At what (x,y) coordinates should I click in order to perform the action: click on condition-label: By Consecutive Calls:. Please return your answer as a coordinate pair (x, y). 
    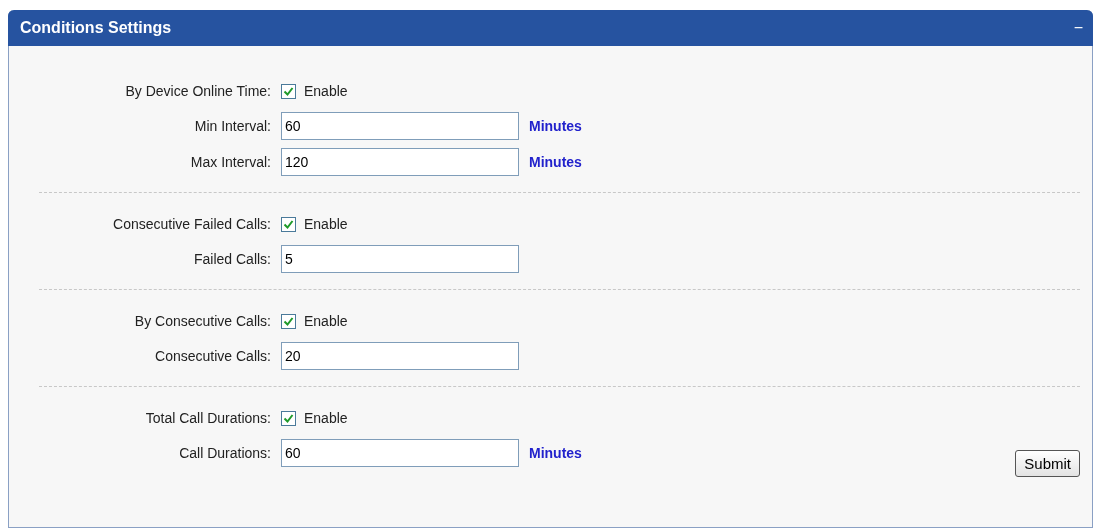
    Looking at the image, I should click on (202, 321).